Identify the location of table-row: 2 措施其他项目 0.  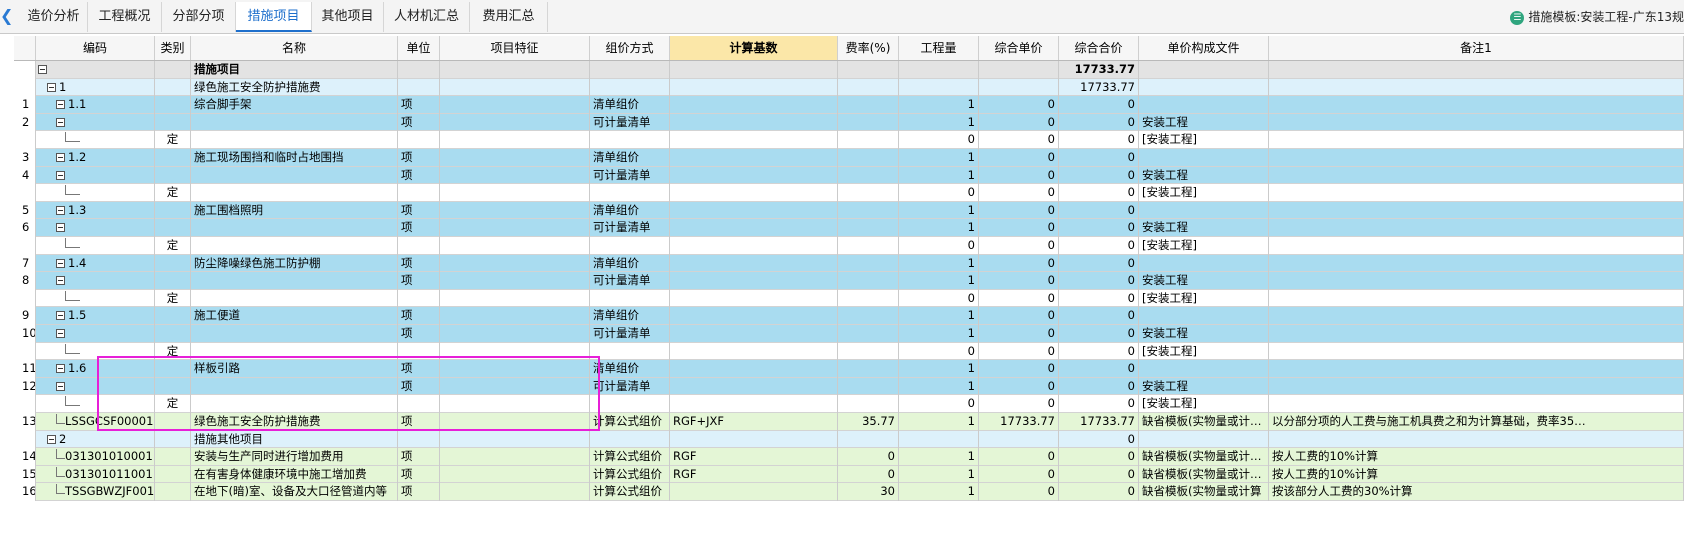
(849, 439).